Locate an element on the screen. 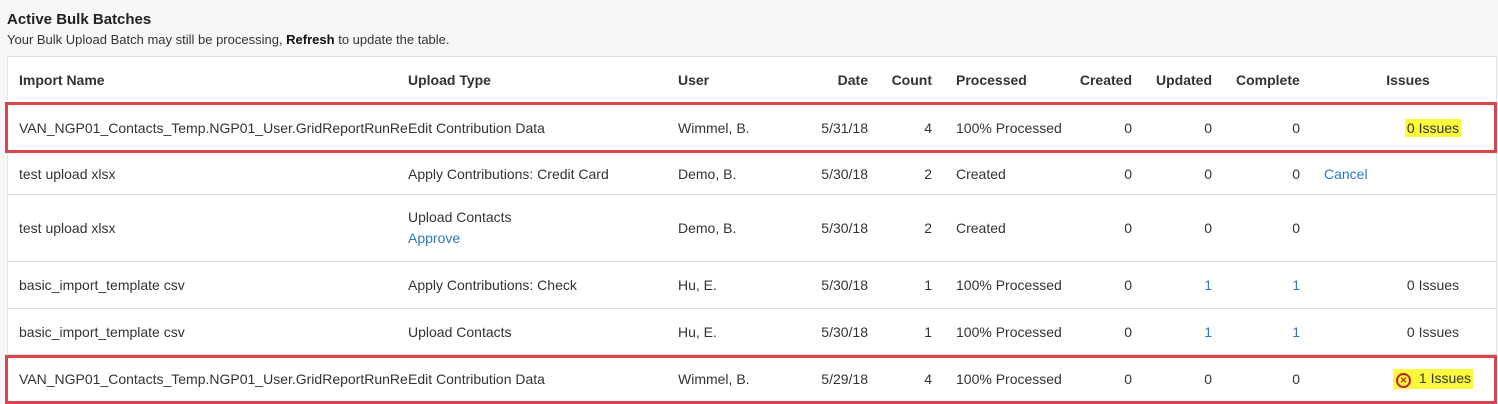 The image size is (1498, 404). subtitle-suffix: to update the table. is located at coordinates (392, 39).